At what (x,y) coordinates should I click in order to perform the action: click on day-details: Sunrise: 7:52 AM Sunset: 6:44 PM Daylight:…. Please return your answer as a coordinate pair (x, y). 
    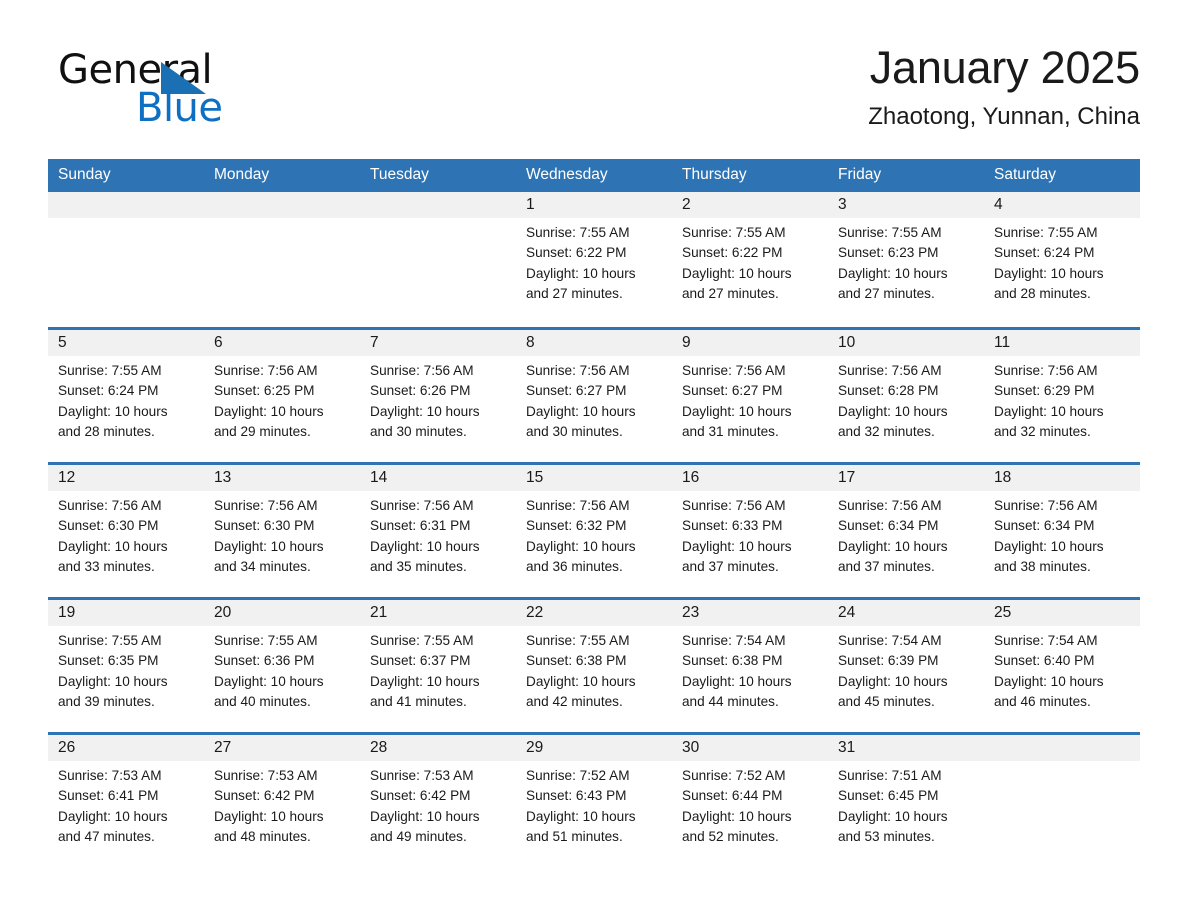
    Looking at the image, I should click on (750, 804).